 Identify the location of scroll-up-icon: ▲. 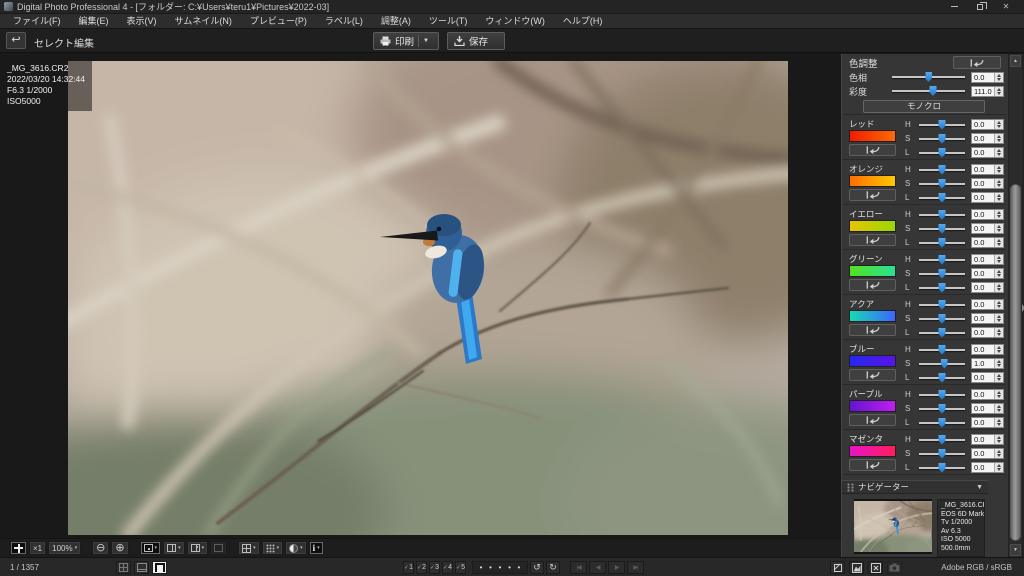
(1015, 61).